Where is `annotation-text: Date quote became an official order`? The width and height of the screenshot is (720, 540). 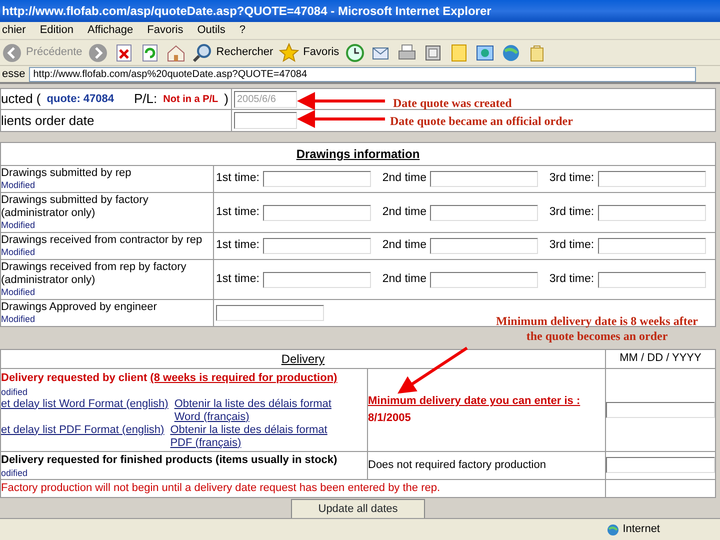 annotation-text: Date quote became an official order is located at coordinates (481, 121).